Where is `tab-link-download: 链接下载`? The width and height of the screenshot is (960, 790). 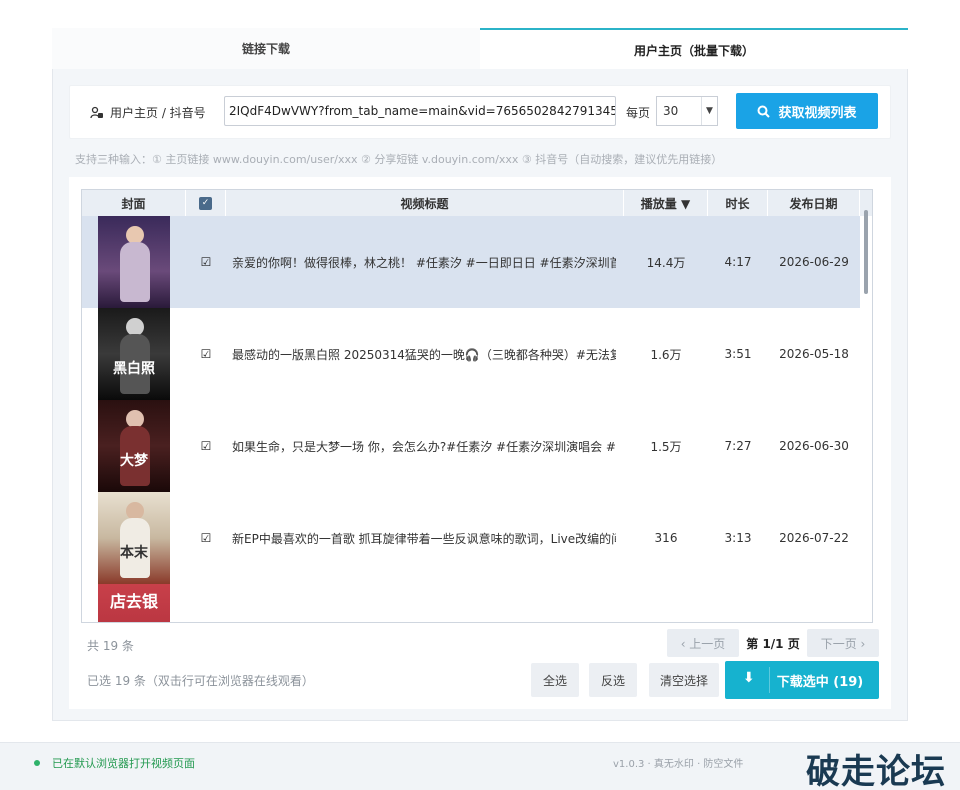
tab-link-download: 链接下载 is located at coordinates (266, 49).